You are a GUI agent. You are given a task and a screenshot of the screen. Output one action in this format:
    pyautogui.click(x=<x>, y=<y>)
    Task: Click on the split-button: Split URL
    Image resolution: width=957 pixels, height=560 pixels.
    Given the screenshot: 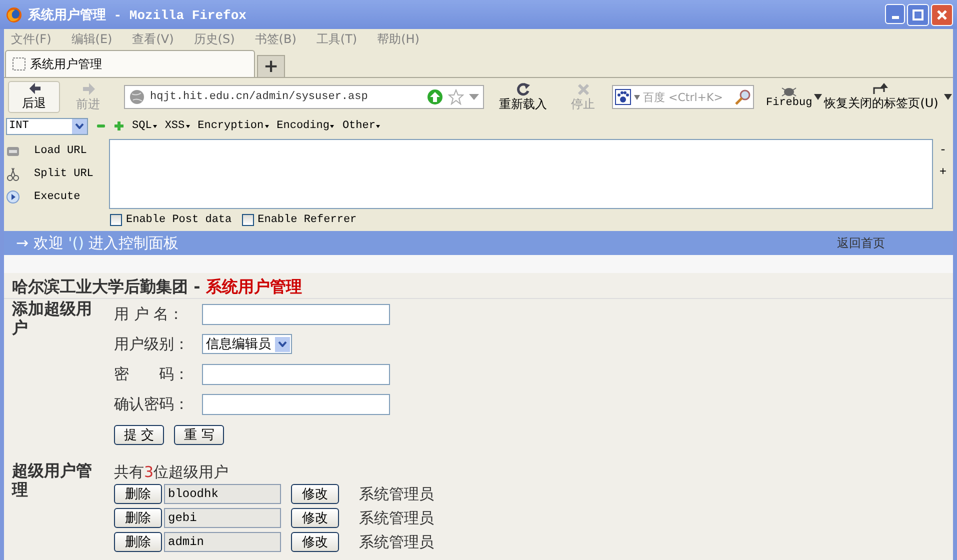 What is the action you would take?
    pyautogui.click(x=64, y=174)
    